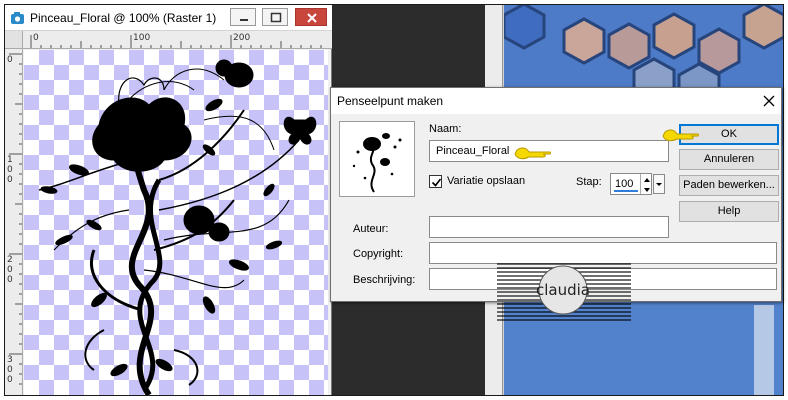  I want to click on brush-preview, so click(377, 159).